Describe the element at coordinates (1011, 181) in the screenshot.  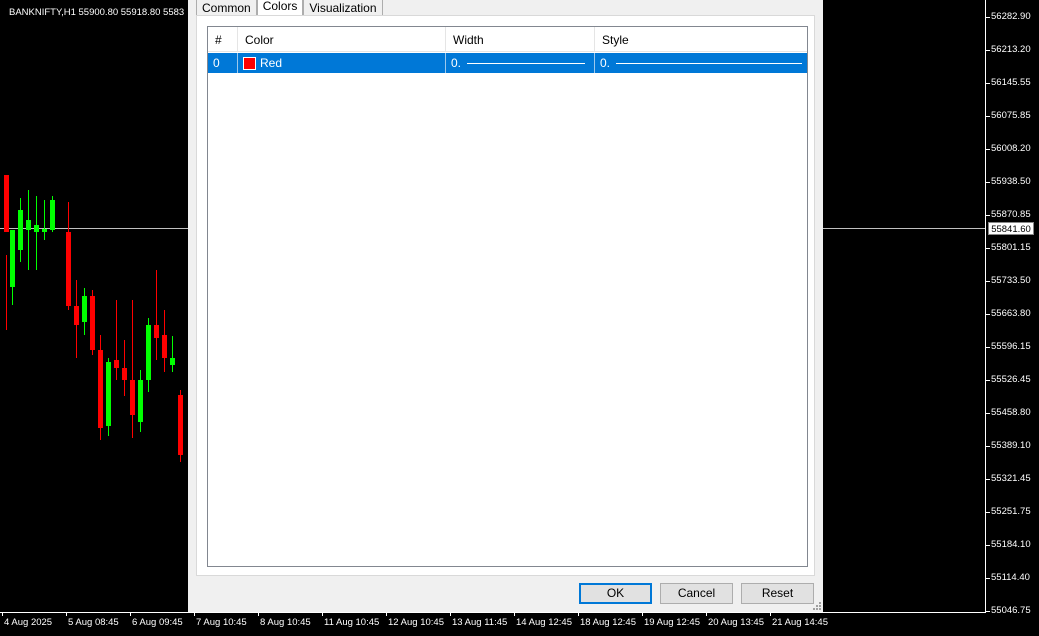
I see `price-axis-label: 55938.50` at that location.